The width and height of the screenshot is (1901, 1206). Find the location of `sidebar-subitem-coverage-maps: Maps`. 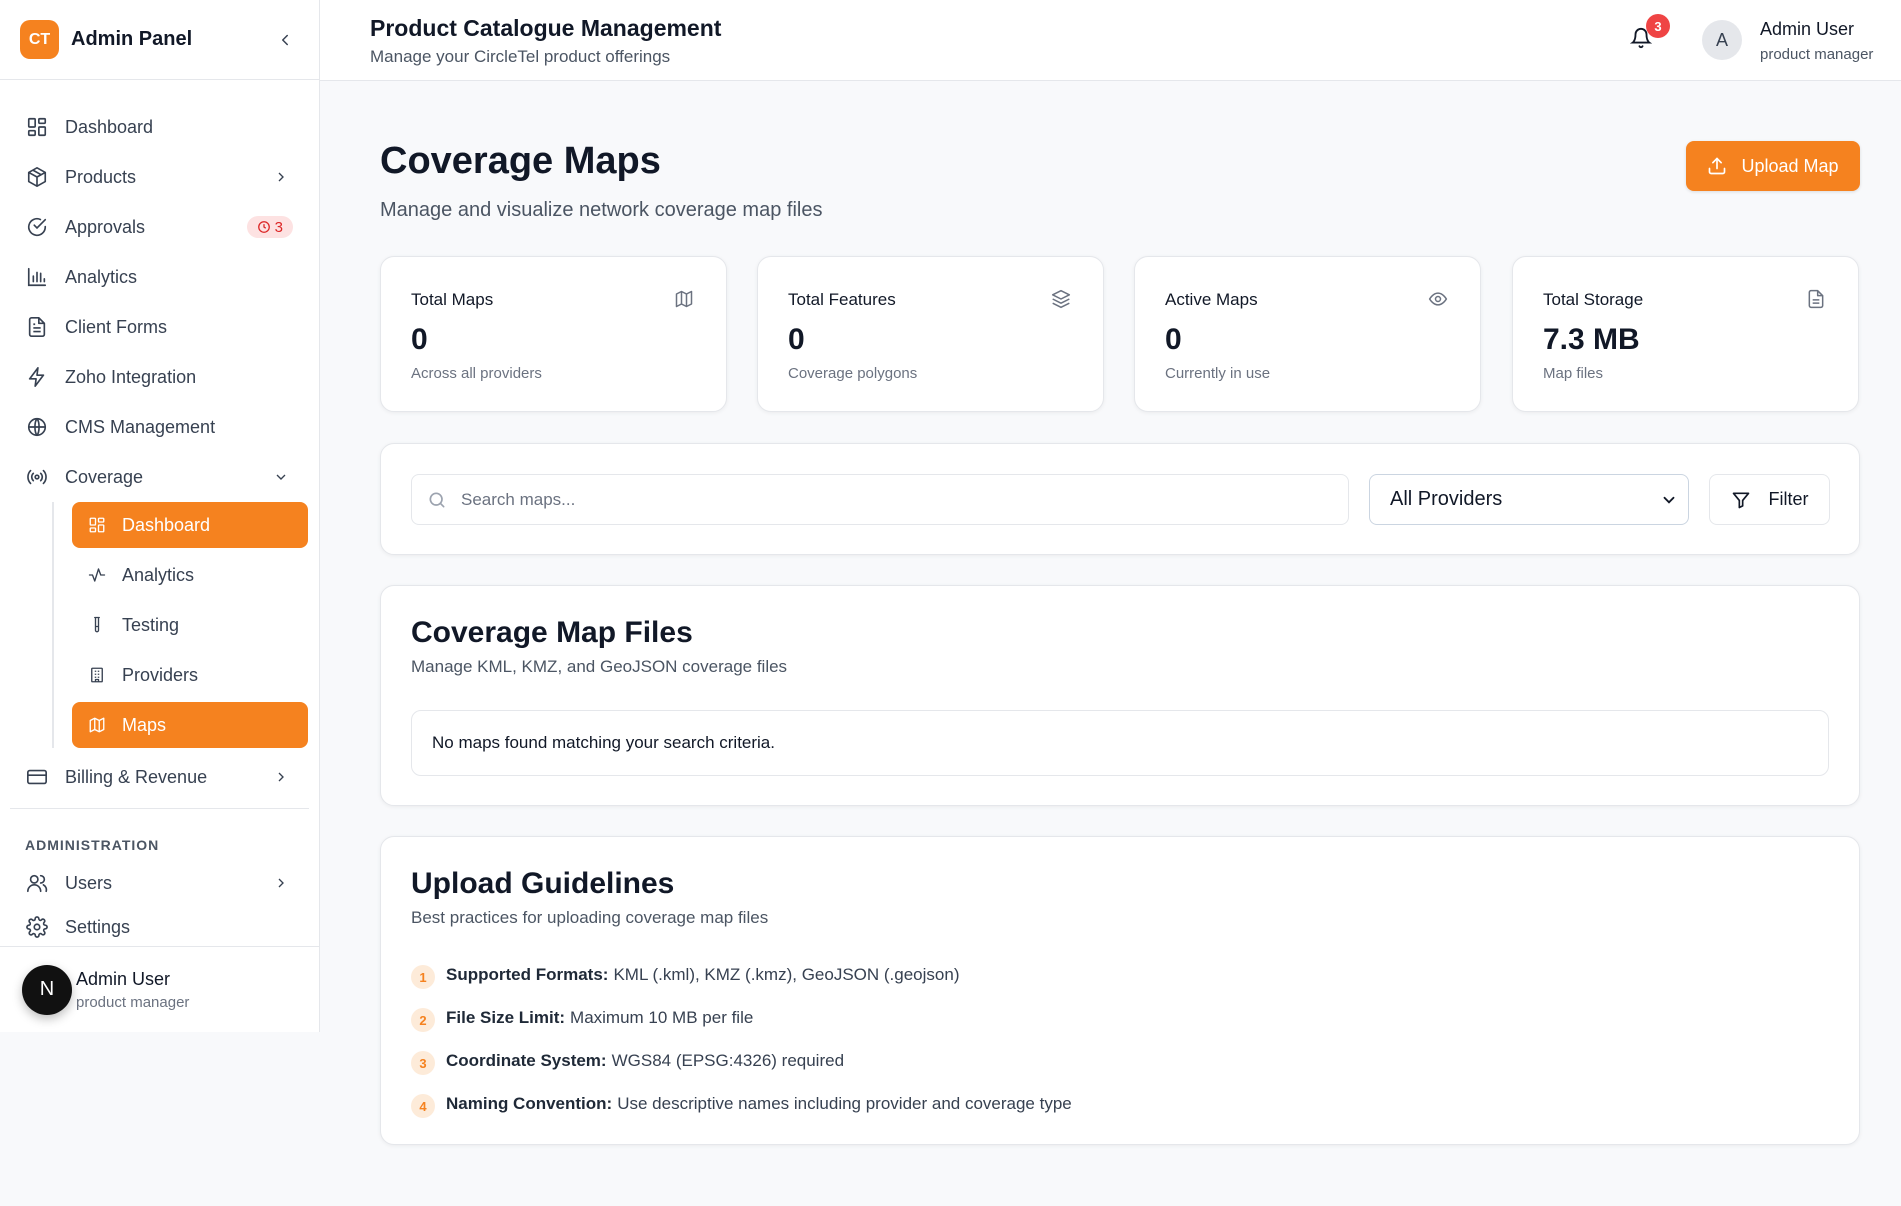

sidebar-subitem-coverage-maps: Maps is located at coordinates (190, 725).